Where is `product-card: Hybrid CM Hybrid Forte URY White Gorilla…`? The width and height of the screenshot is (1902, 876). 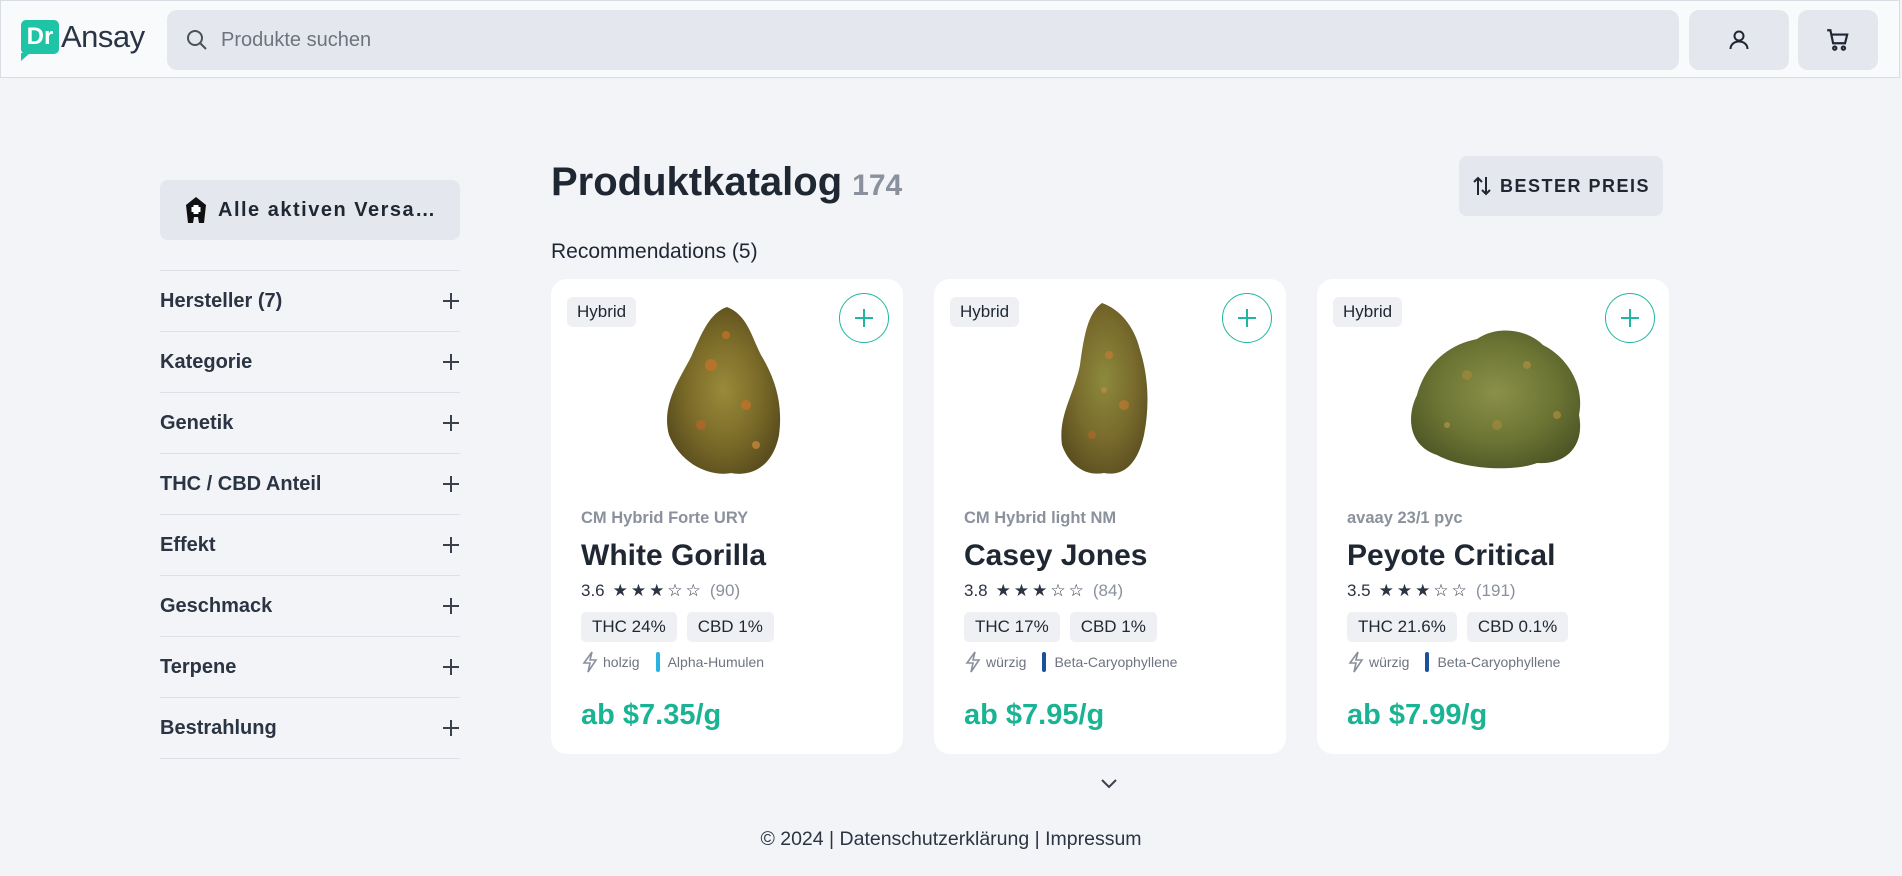
product-card: Hybrid CM Hybrid Forte URY White Gorilla… is located at coordinates (727, 516).